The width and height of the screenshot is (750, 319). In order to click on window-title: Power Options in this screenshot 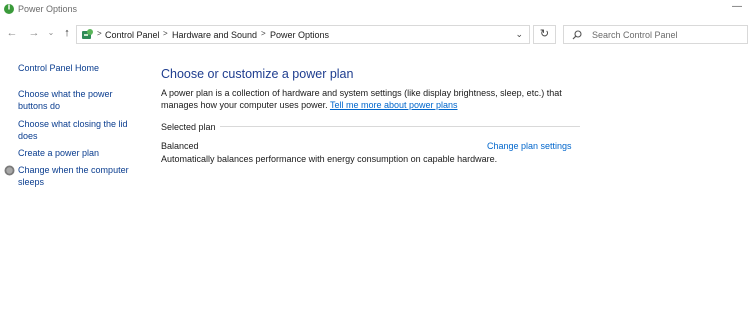, I will do `click(48, 9)`.